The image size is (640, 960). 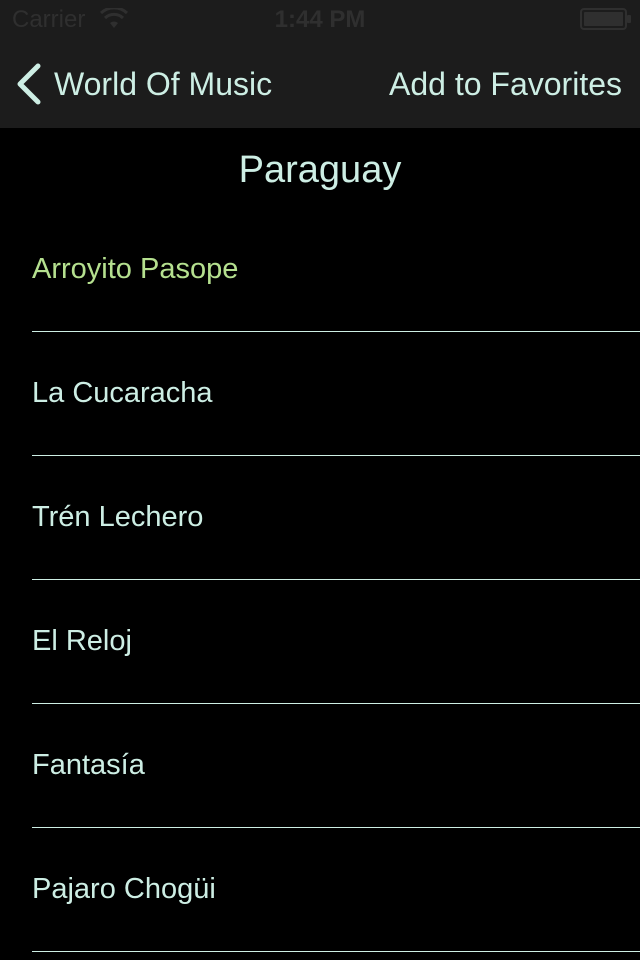 I want to click on status-bar: Carrier 1:44 PM, so click(x=320, y=20).